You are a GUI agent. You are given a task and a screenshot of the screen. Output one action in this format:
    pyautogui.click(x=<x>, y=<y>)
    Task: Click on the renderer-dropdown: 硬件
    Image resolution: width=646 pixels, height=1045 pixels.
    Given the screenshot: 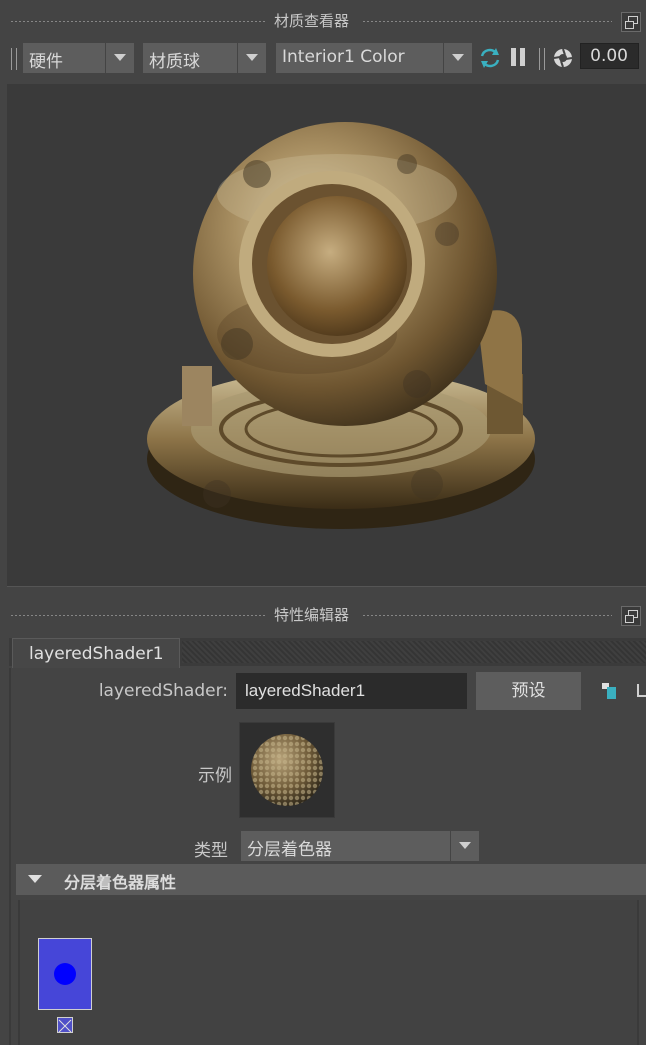 What is the action you would take?
    pyautogui.click(x=78, y=58)
    